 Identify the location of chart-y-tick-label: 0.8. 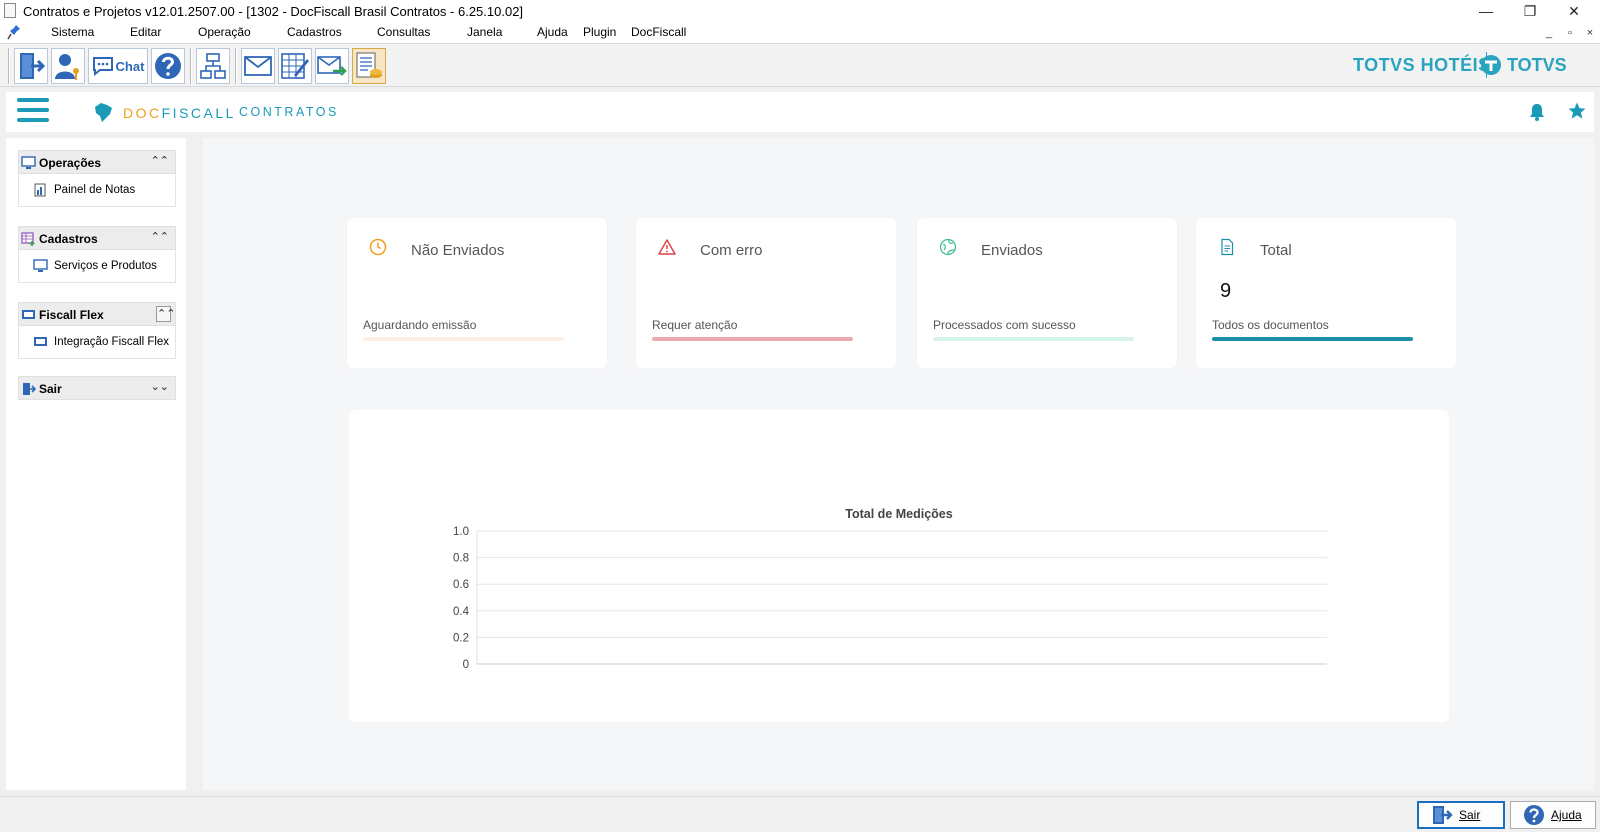
(461, 559).